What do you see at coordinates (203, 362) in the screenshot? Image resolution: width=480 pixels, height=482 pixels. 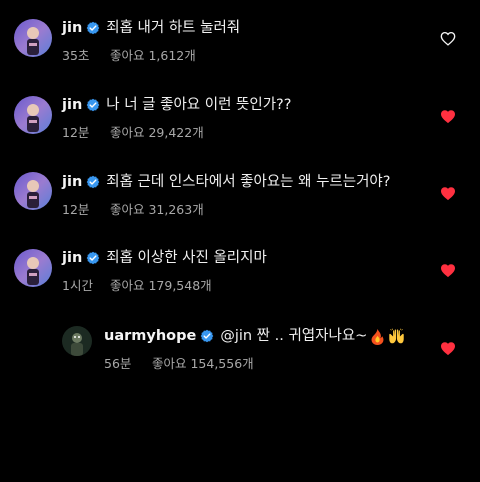 I see `reply-like-count: 좋아요 154,556개` at bounding box center [203, 362].